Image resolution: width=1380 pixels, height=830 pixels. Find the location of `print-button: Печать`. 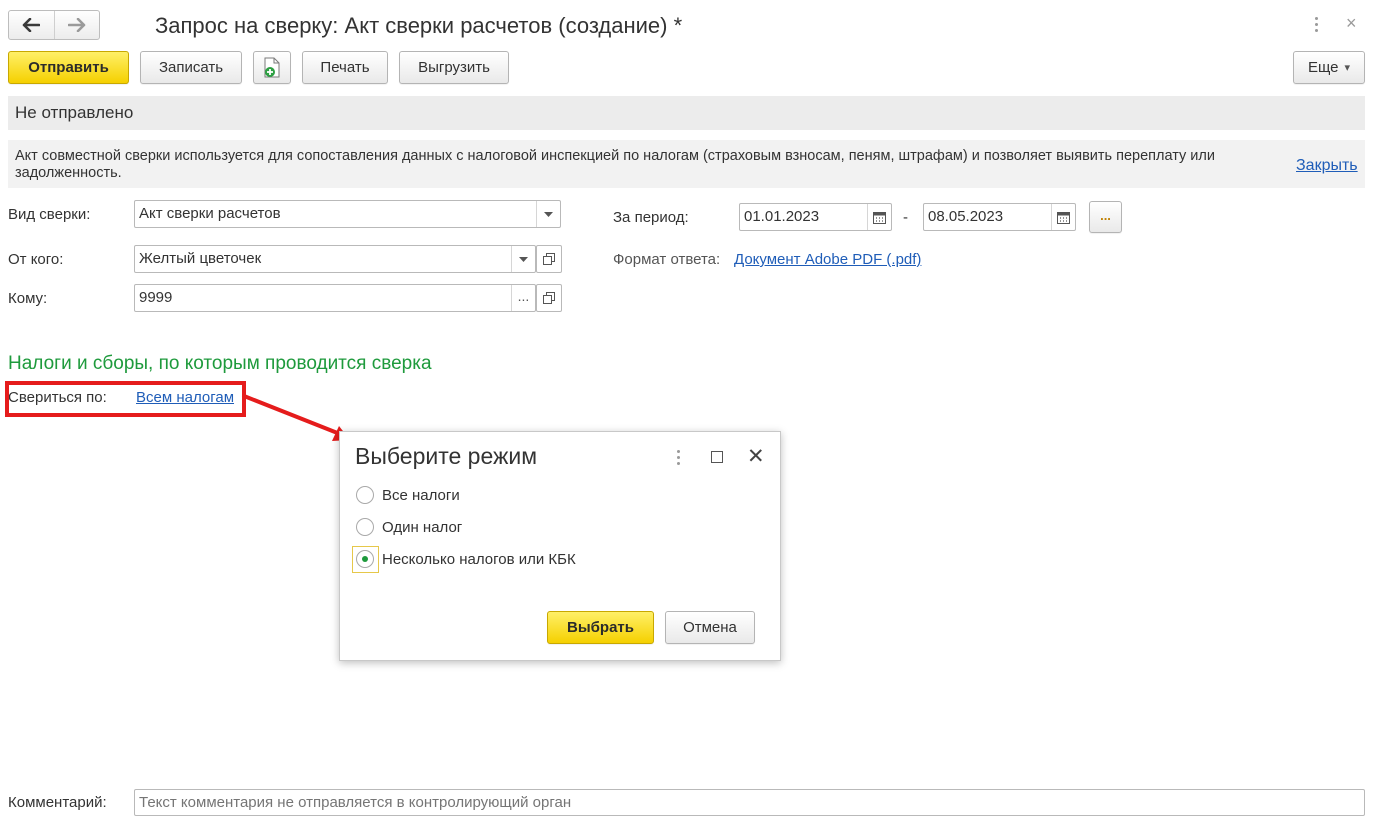

print-button: Печать is located at coordinates (345, 67).